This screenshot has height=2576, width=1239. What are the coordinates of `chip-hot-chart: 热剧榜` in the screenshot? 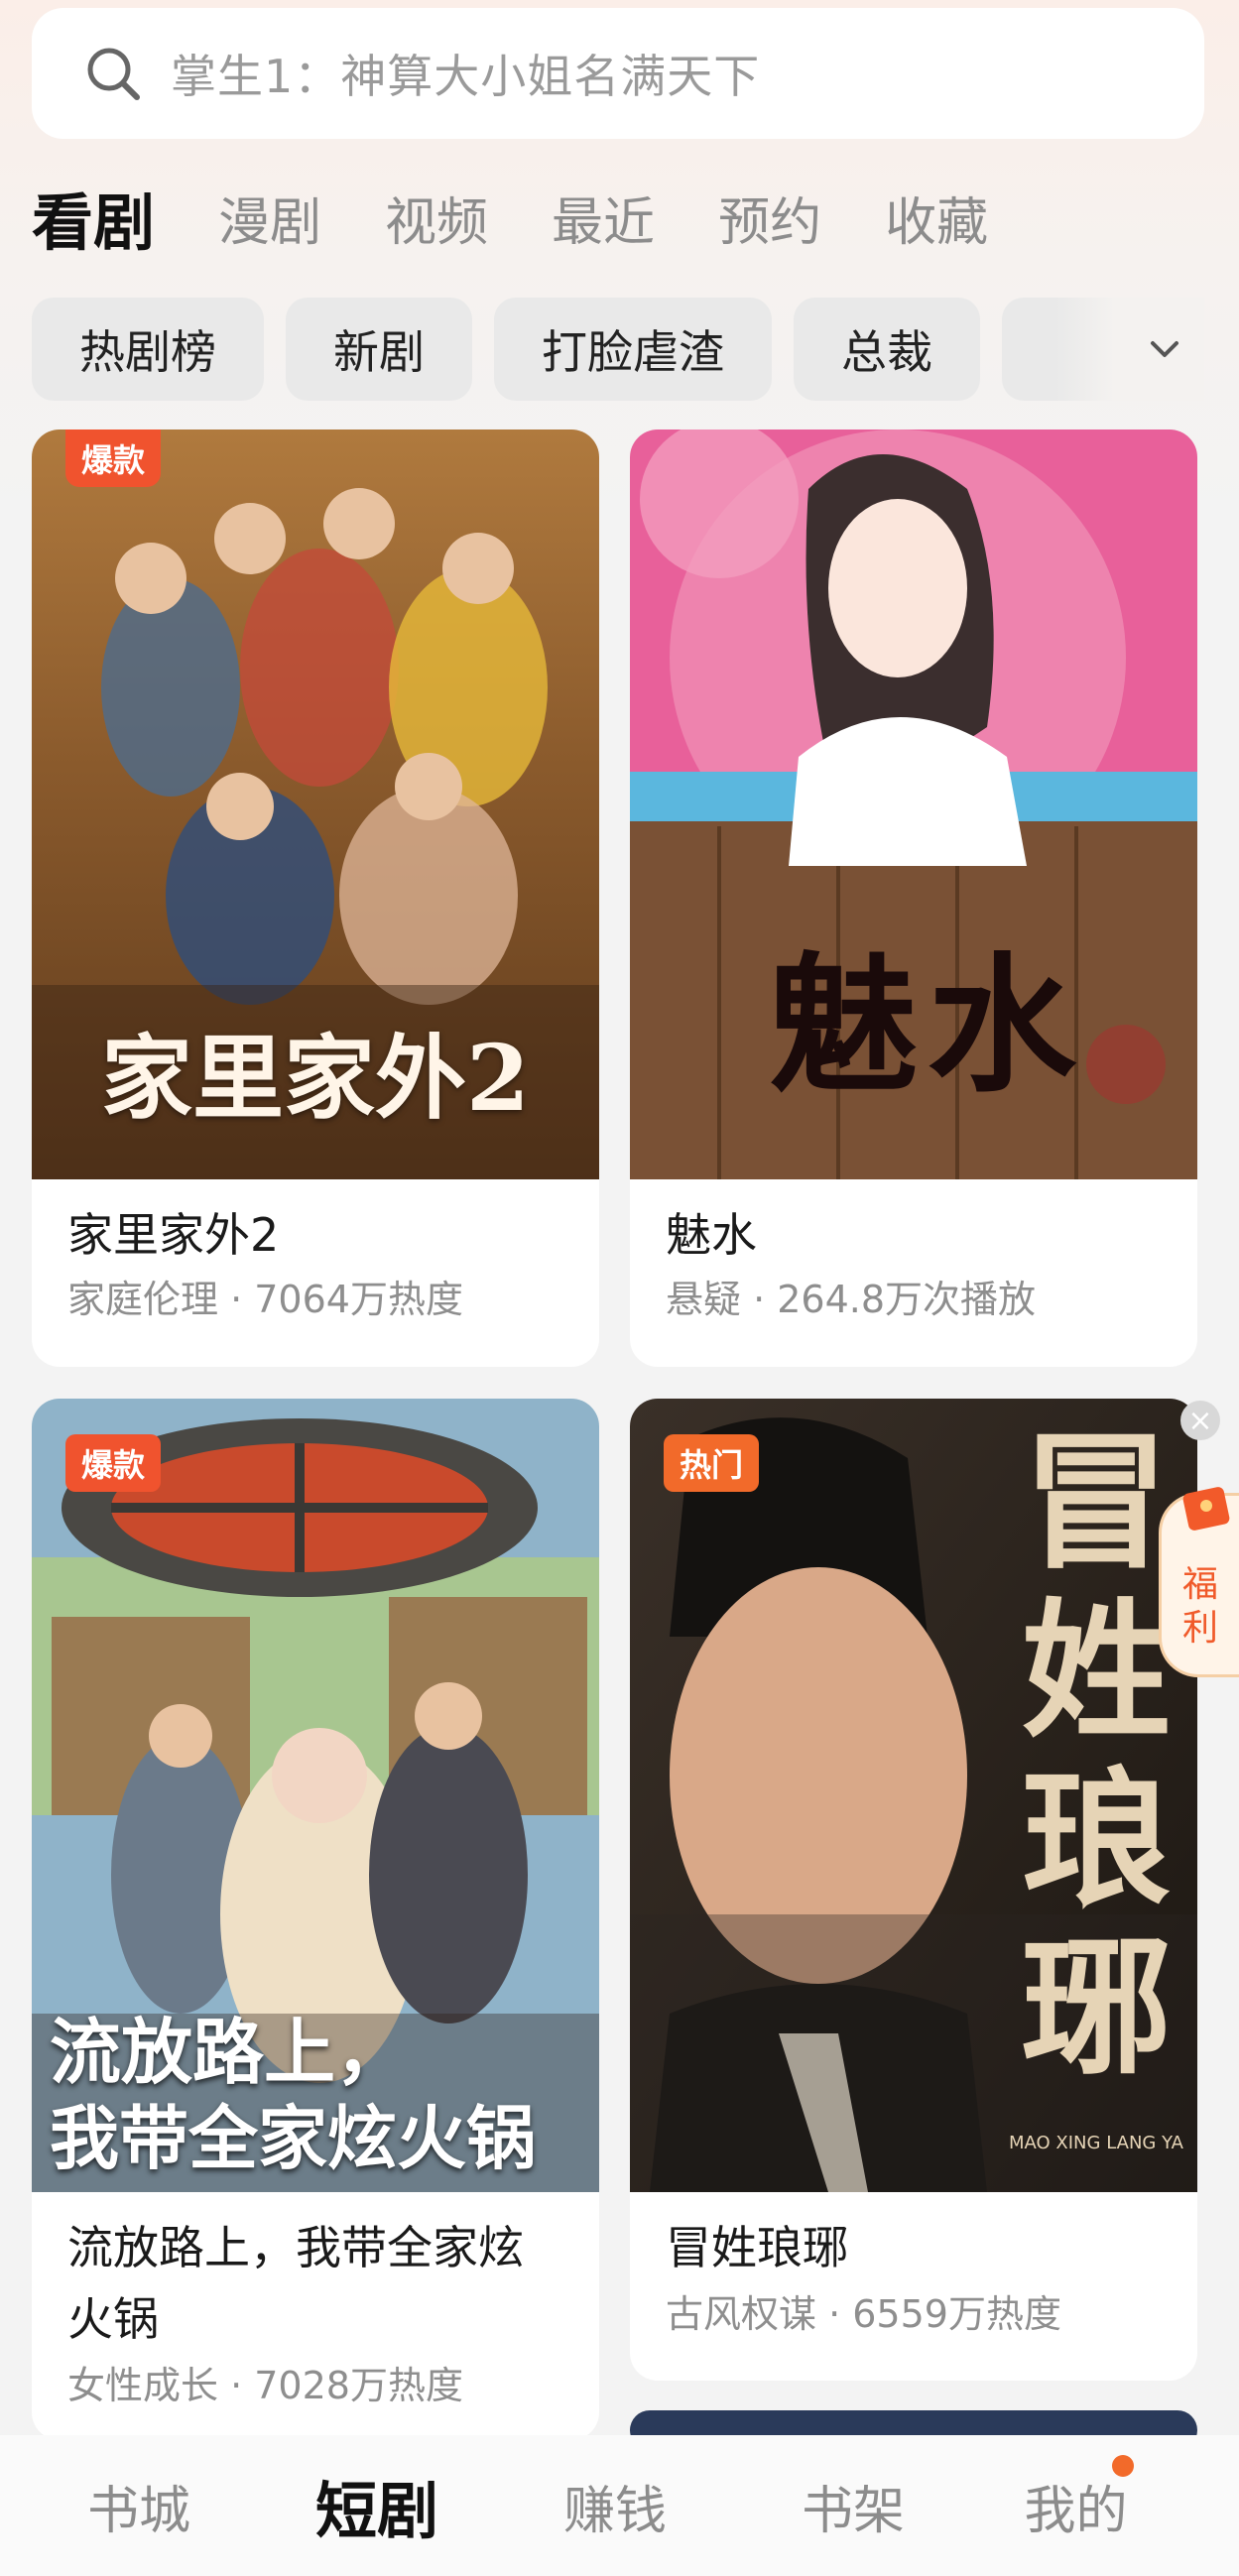 It's located at (148, 349).